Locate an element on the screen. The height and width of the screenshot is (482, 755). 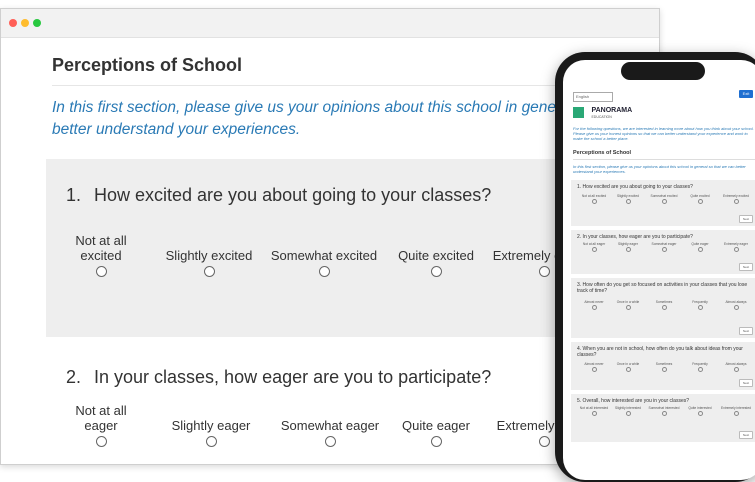
phone-option-label: Extremely interested is located at coordinates (736, 408).